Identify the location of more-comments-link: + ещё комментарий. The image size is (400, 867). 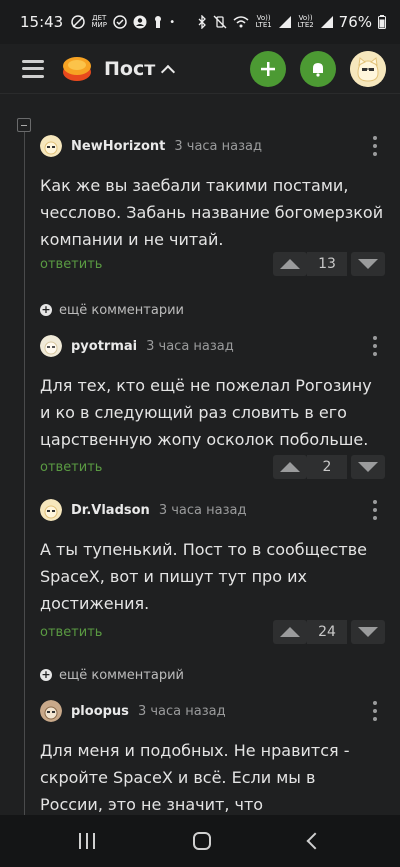
(112, 675).